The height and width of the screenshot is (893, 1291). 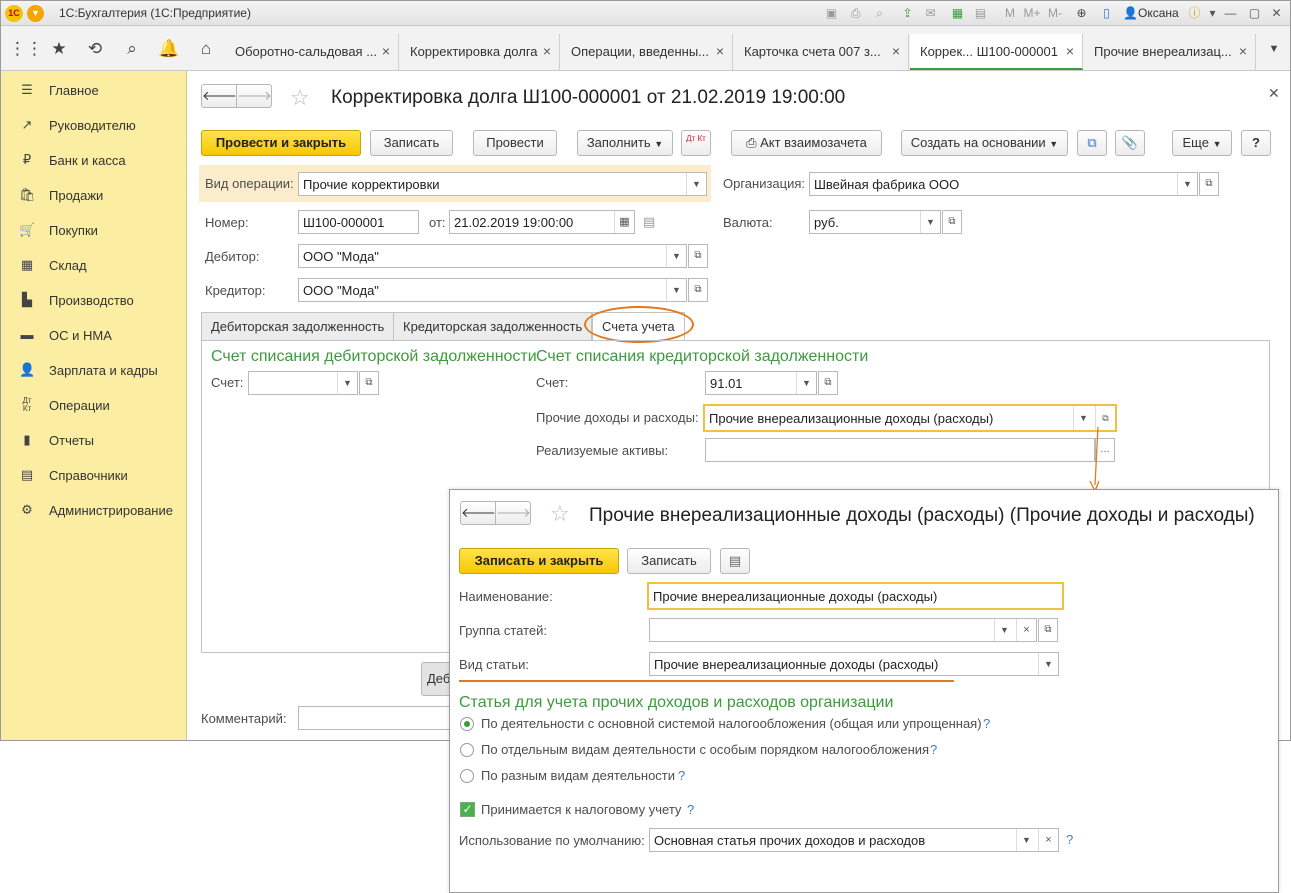 I want to click on post-and-close-button: Провести и закрыть, so click(x=281, y=143).